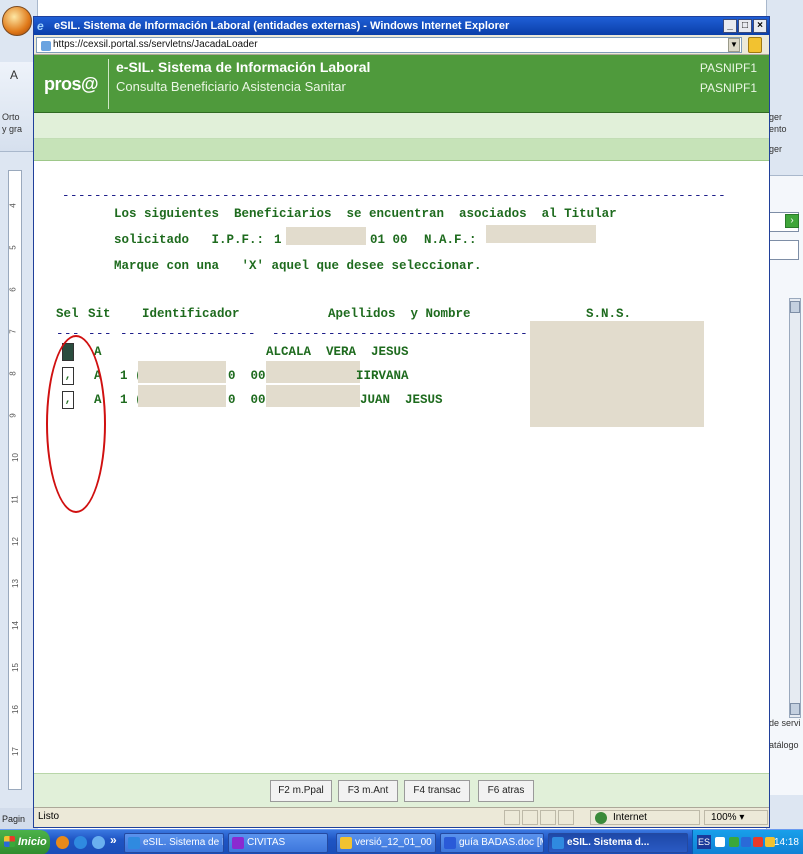 This screenshot has height=854, width=803. What do you see at coordinates (15, 499) in the screenshot?
I see `ruler-mark: 11` at bounding box center [15, 499].